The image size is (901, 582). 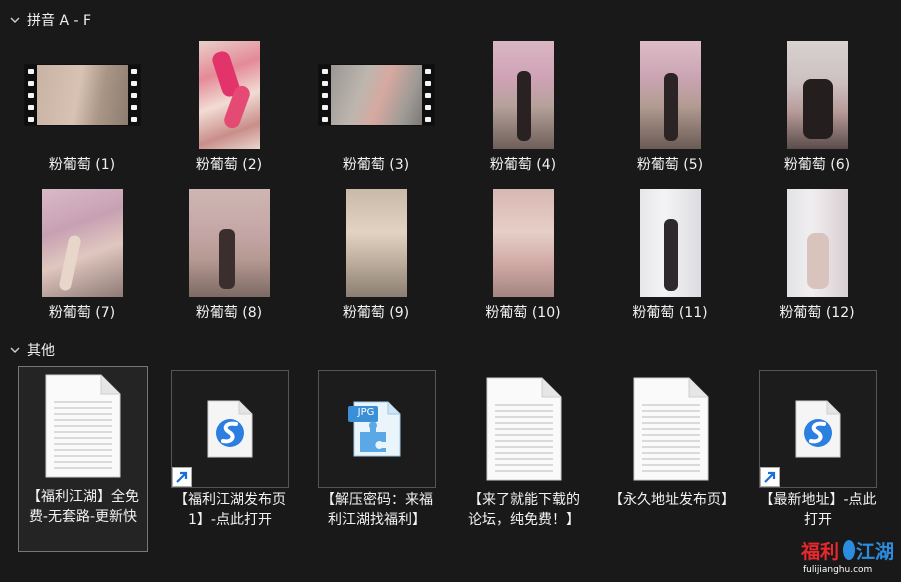 What do you see at coordinates (817, 313) in the screenshot?
I see `file-label: 粉葡萄 (12)` at bounding box center [817, 313].